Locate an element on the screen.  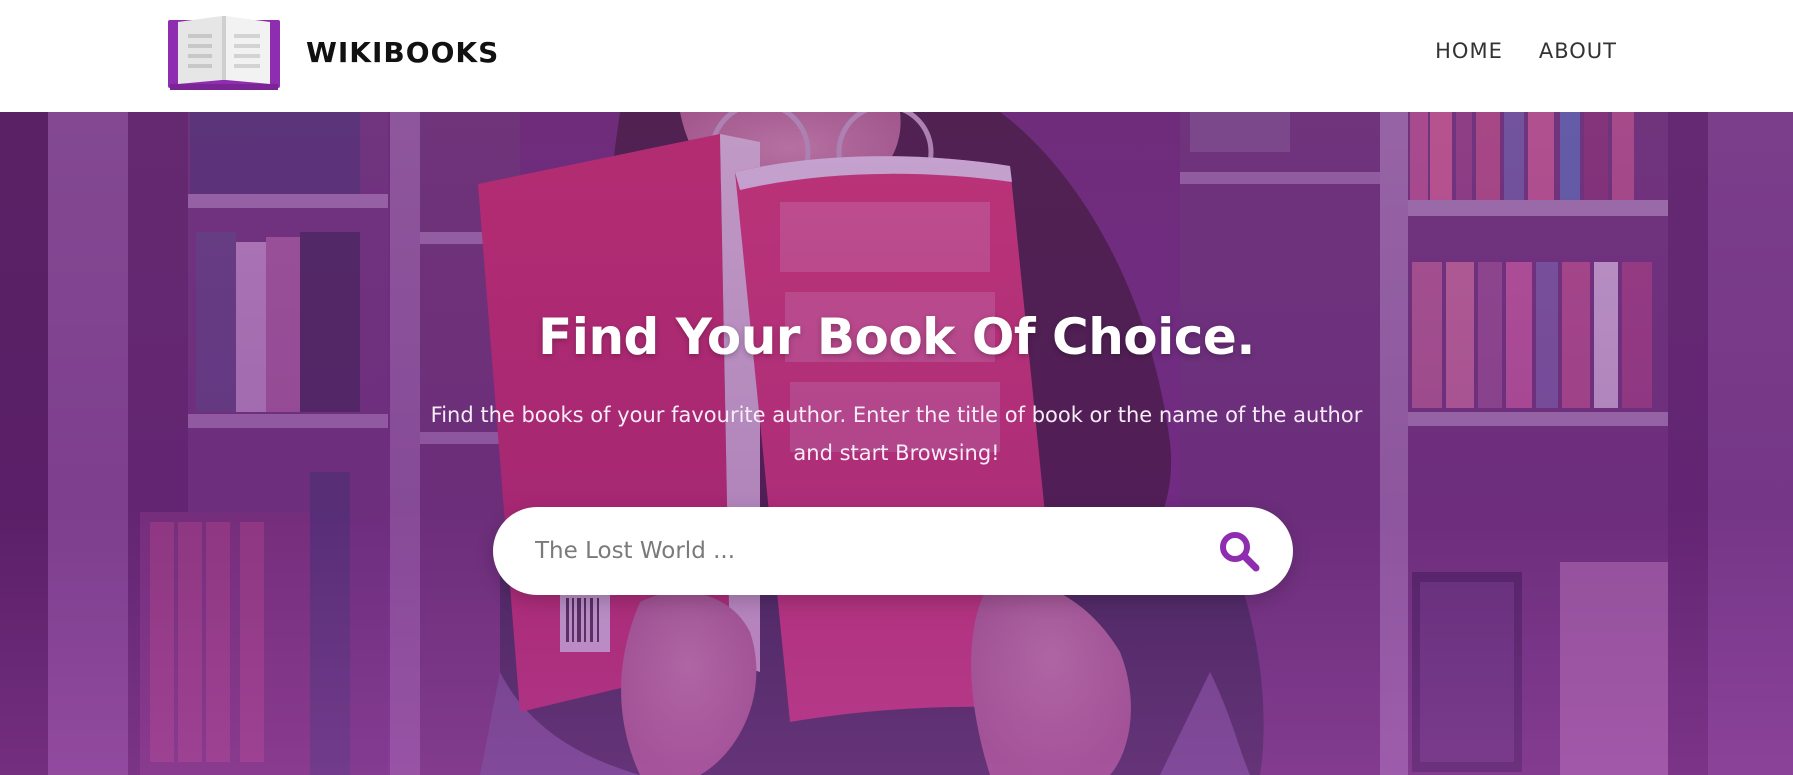
brand-name: WIKIBOOKS is located at coordinates (403, 52).